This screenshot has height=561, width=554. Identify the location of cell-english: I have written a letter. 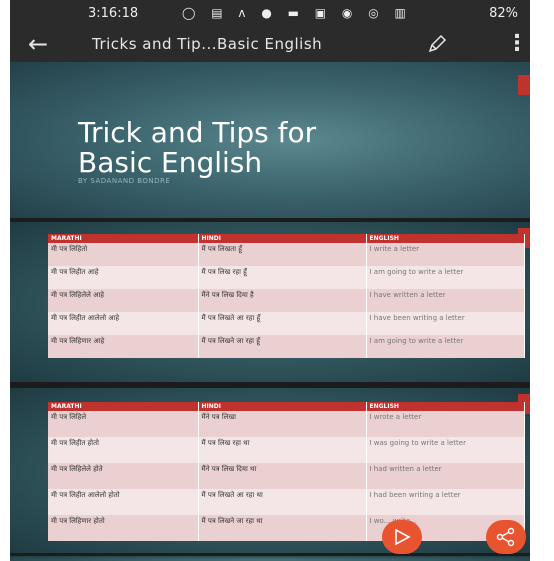
(445, 300).